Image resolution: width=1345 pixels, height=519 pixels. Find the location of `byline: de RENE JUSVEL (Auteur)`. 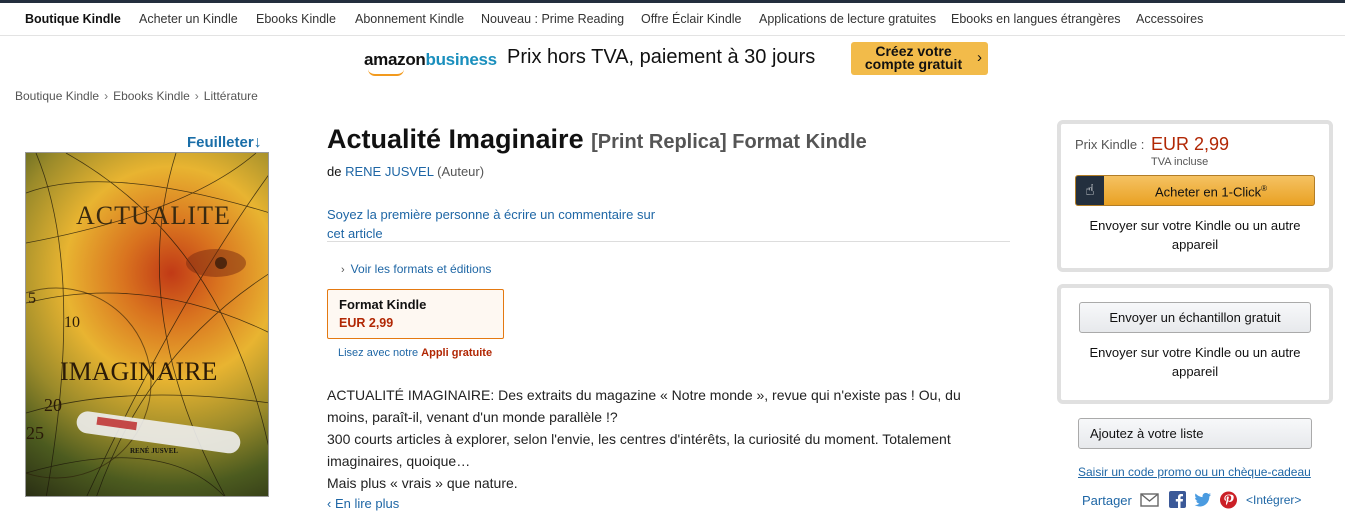

byline: de RENE JUSVEL (Auteur) is located at coordinates (405, 171).